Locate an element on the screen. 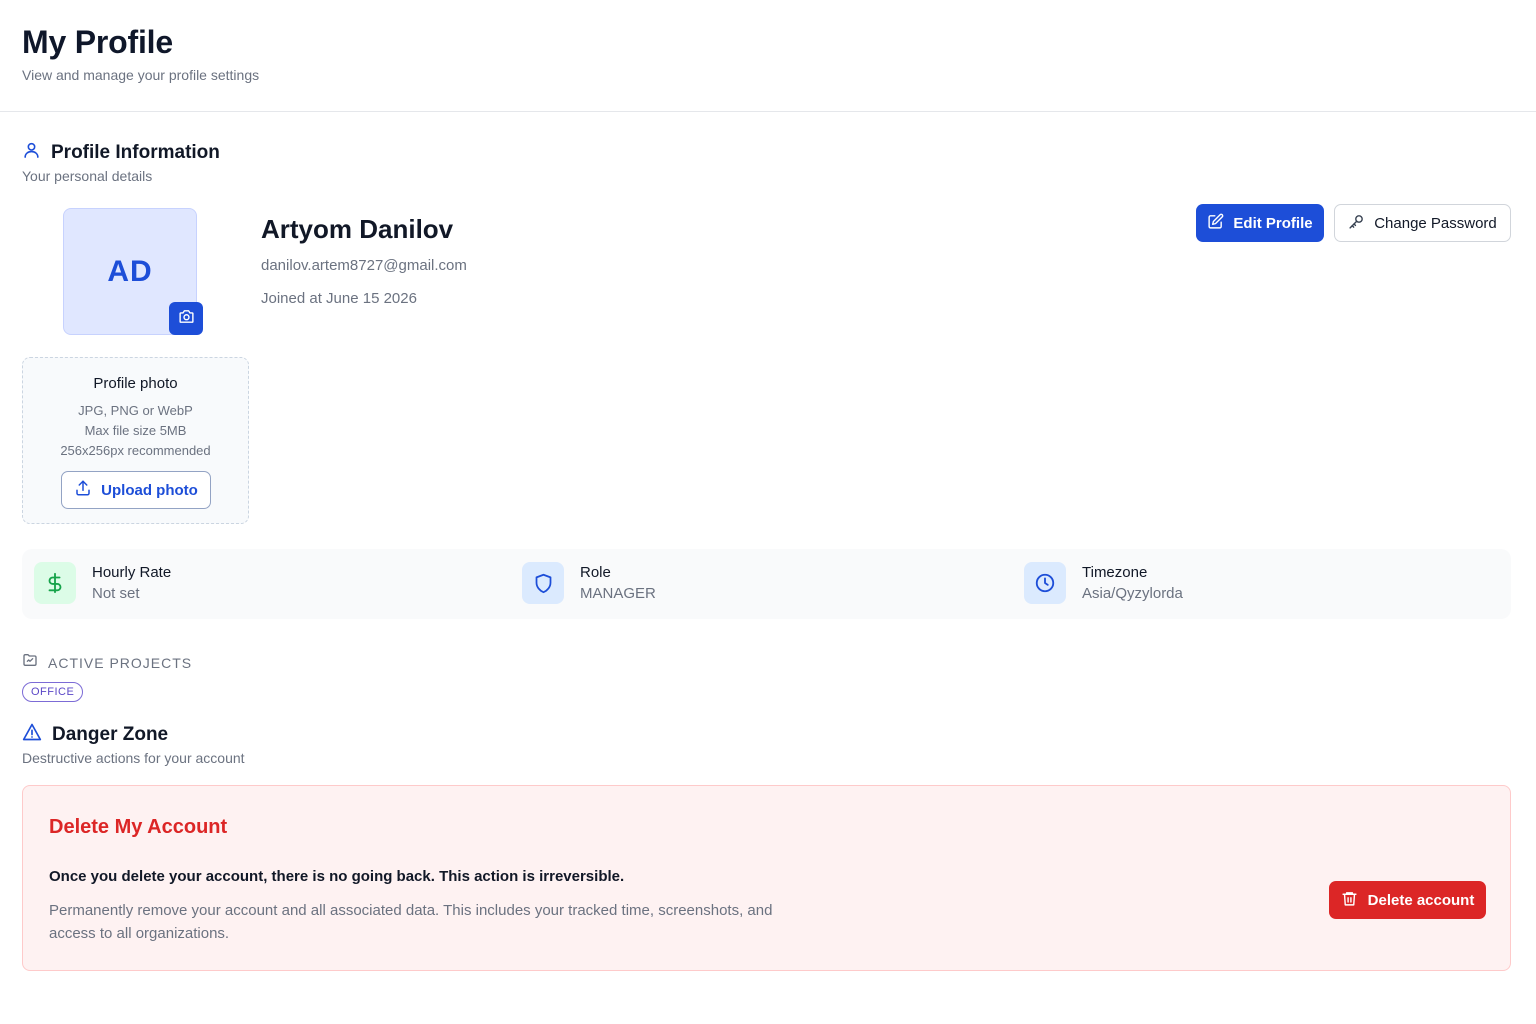  active-projects-header: ACTIVE PROJECTS is located at coordinates (107, 662).